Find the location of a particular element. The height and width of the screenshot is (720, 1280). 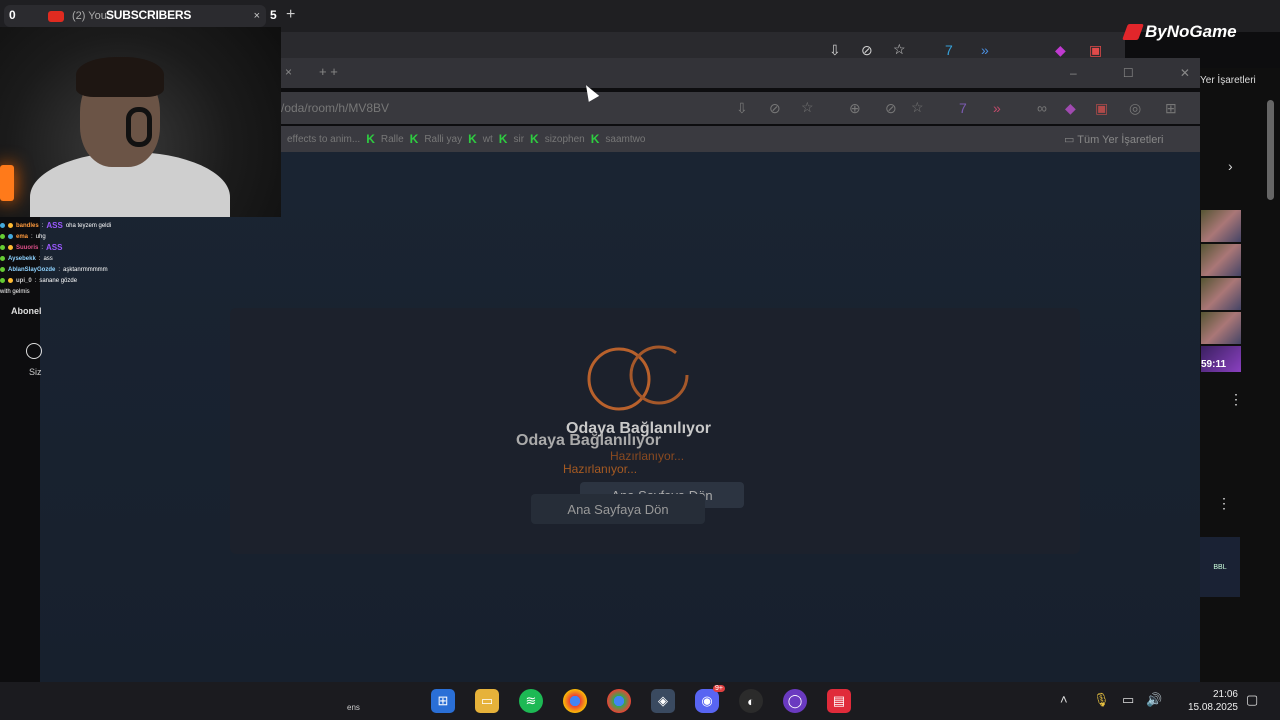

file-explorer-icon: ▭ is located at coordinates (487, 701).